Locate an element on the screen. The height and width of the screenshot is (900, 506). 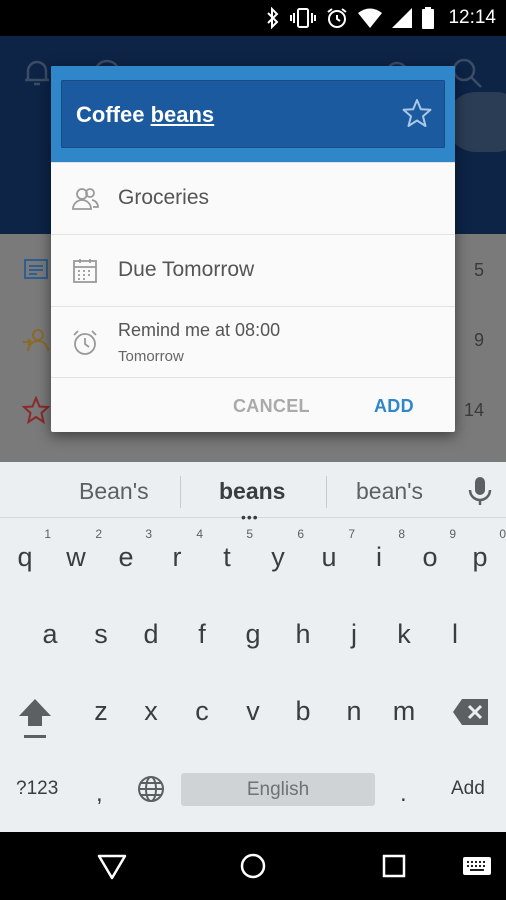
key-x: x is located at coordinates (151, 711).